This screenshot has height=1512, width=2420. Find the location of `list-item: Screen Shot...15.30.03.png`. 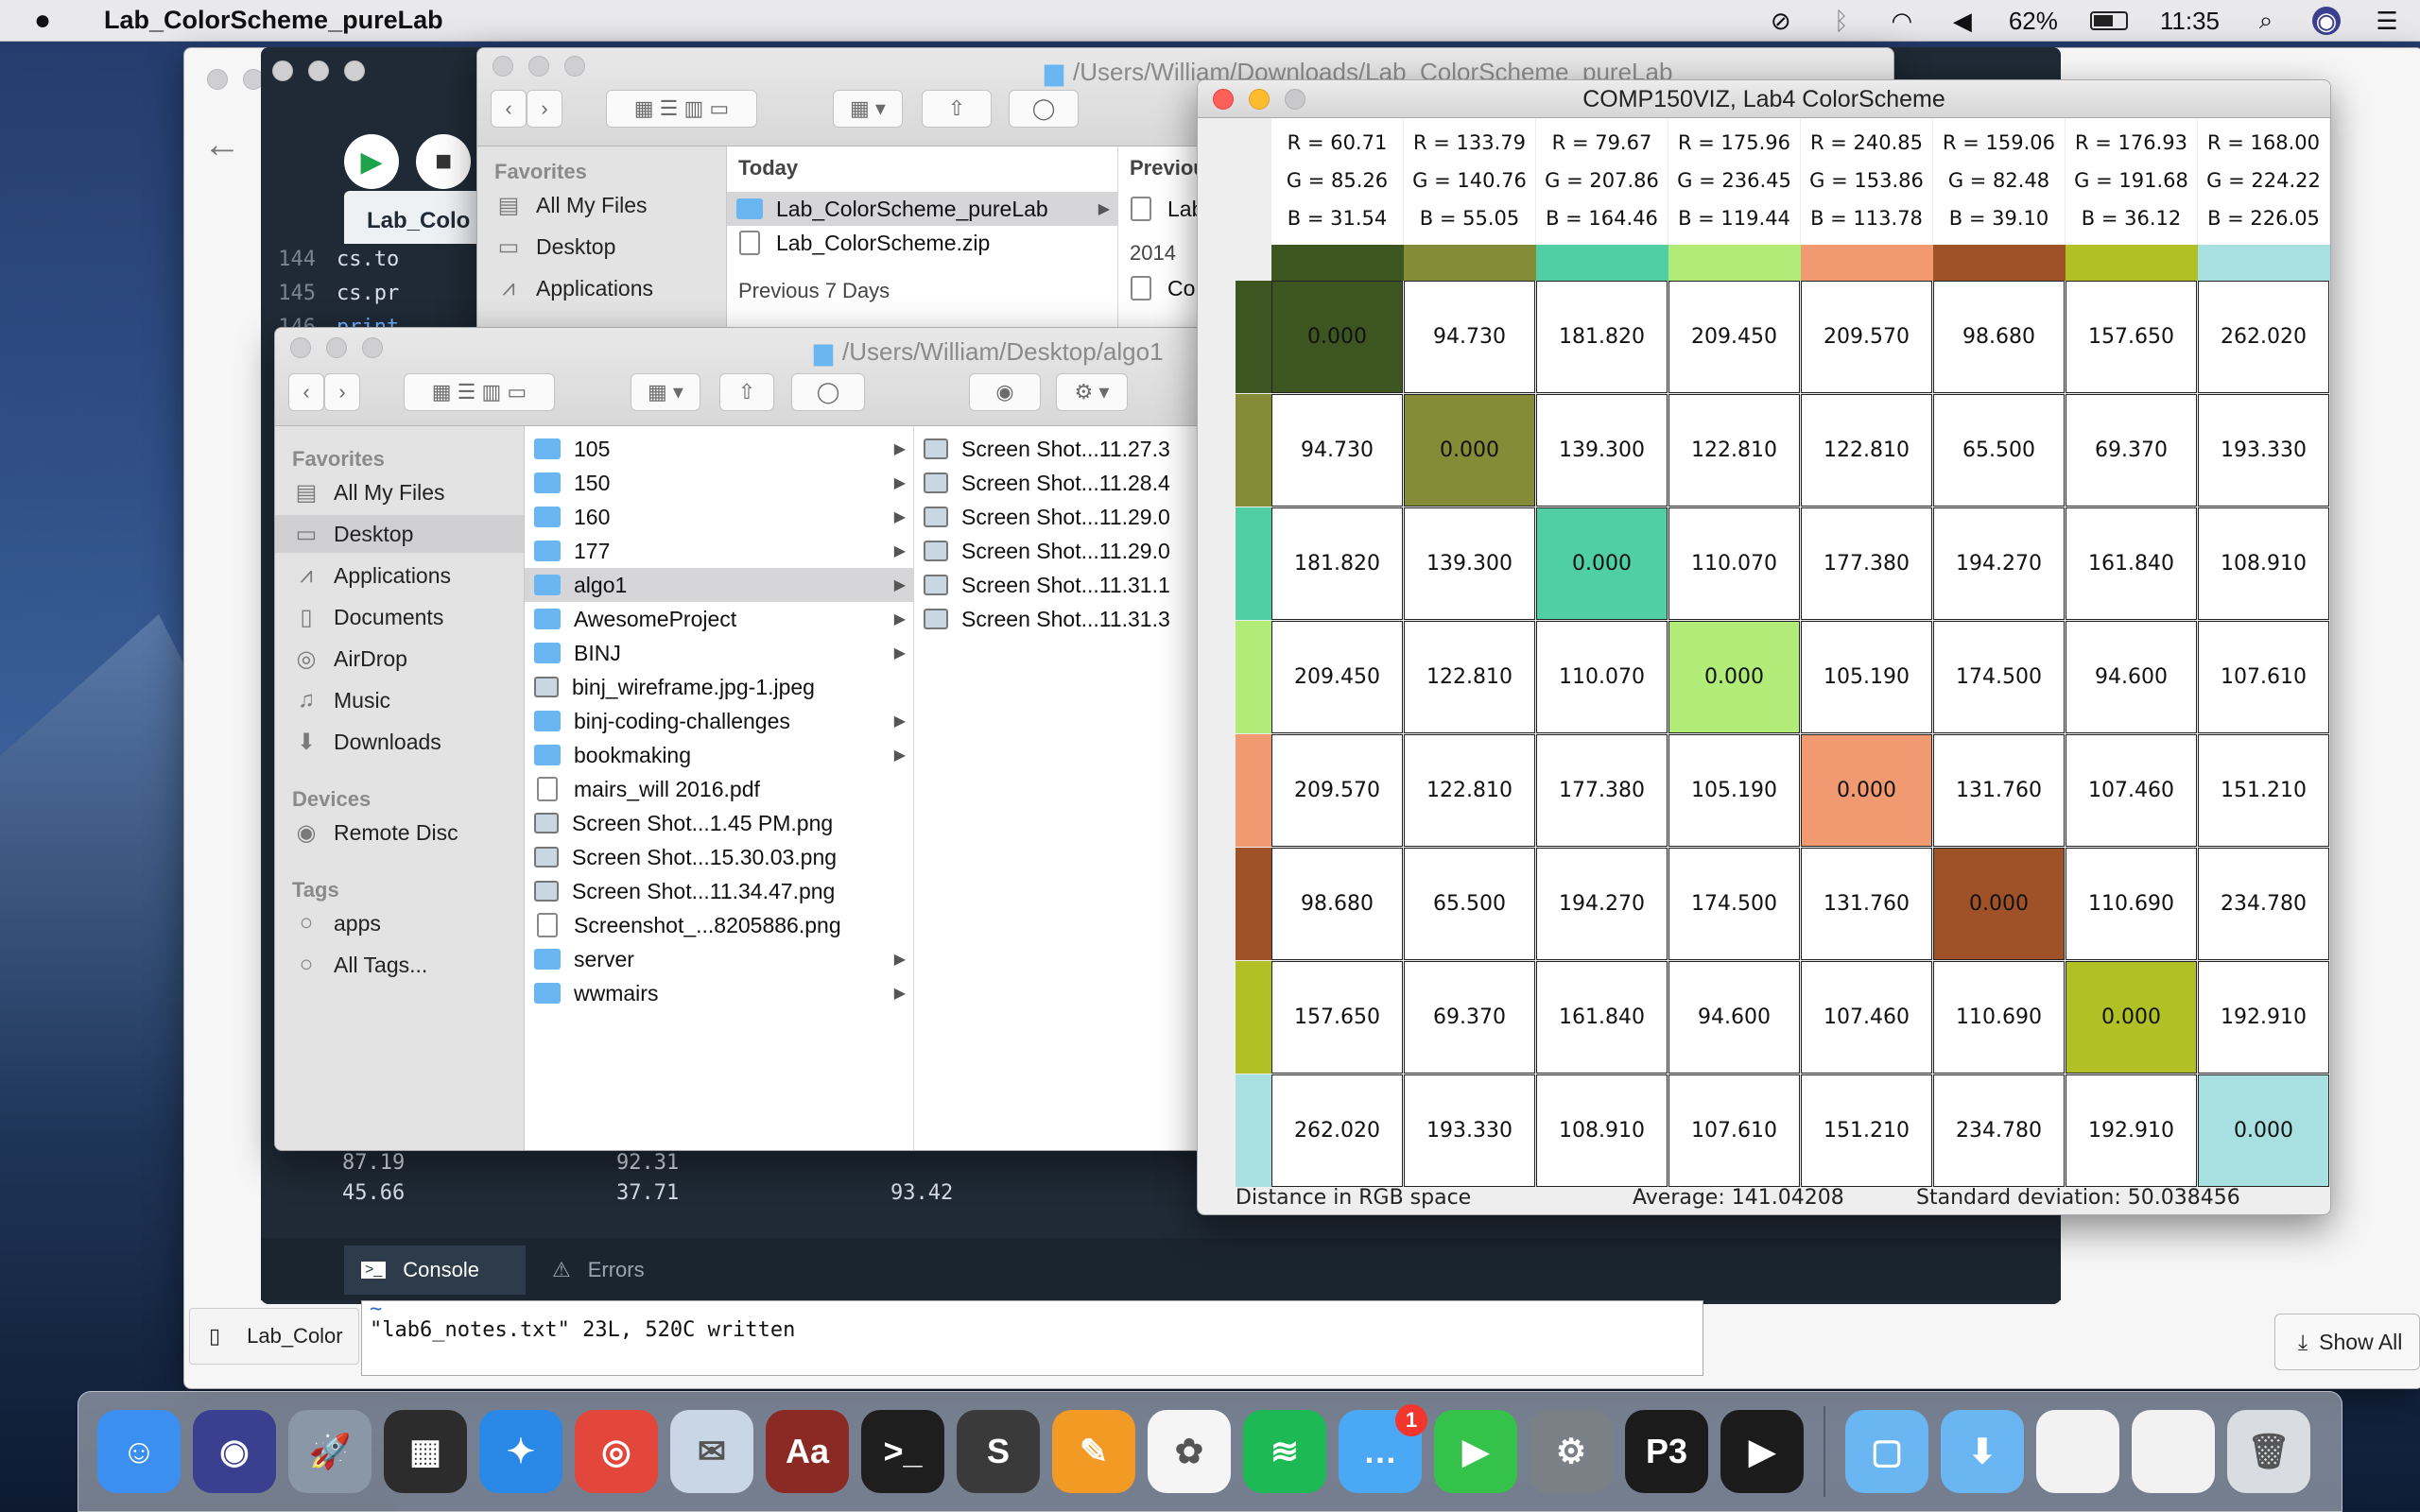

list-item: Screen Shot...15.30.03.png is located at coordinates (719, 857).